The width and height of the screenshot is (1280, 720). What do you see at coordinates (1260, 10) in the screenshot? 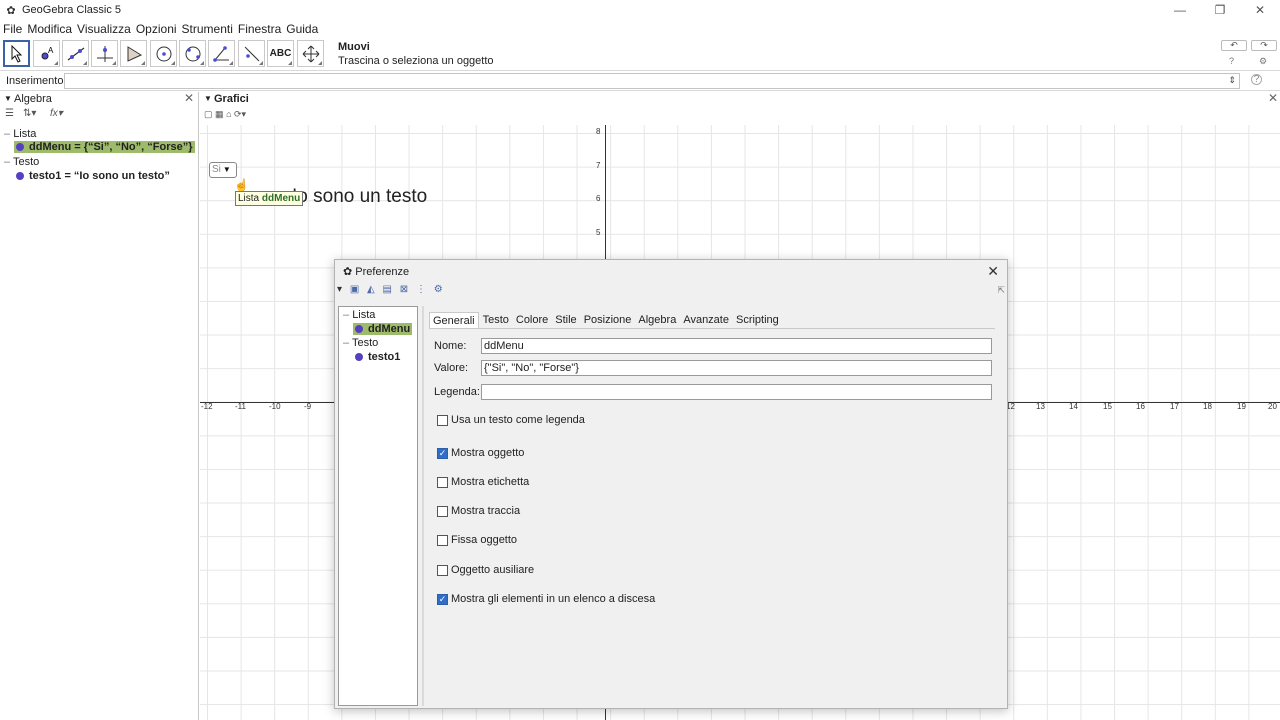
I see `close-window-button: ✕` at bounding box center [1260, 10].